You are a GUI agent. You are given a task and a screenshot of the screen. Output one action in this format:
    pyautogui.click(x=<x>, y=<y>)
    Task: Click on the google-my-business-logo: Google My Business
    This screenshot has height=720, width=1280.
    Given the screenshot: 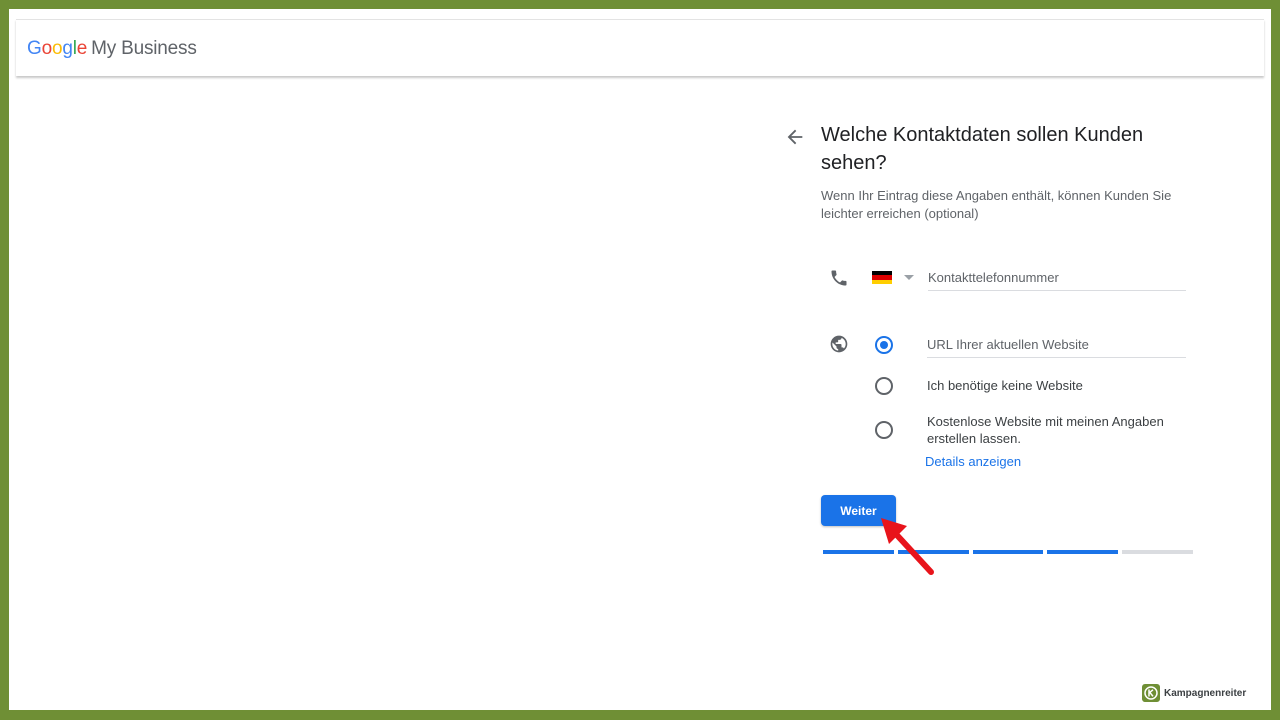 What is the action you would take?
    pyautogui.click(x=112, y=49)
    